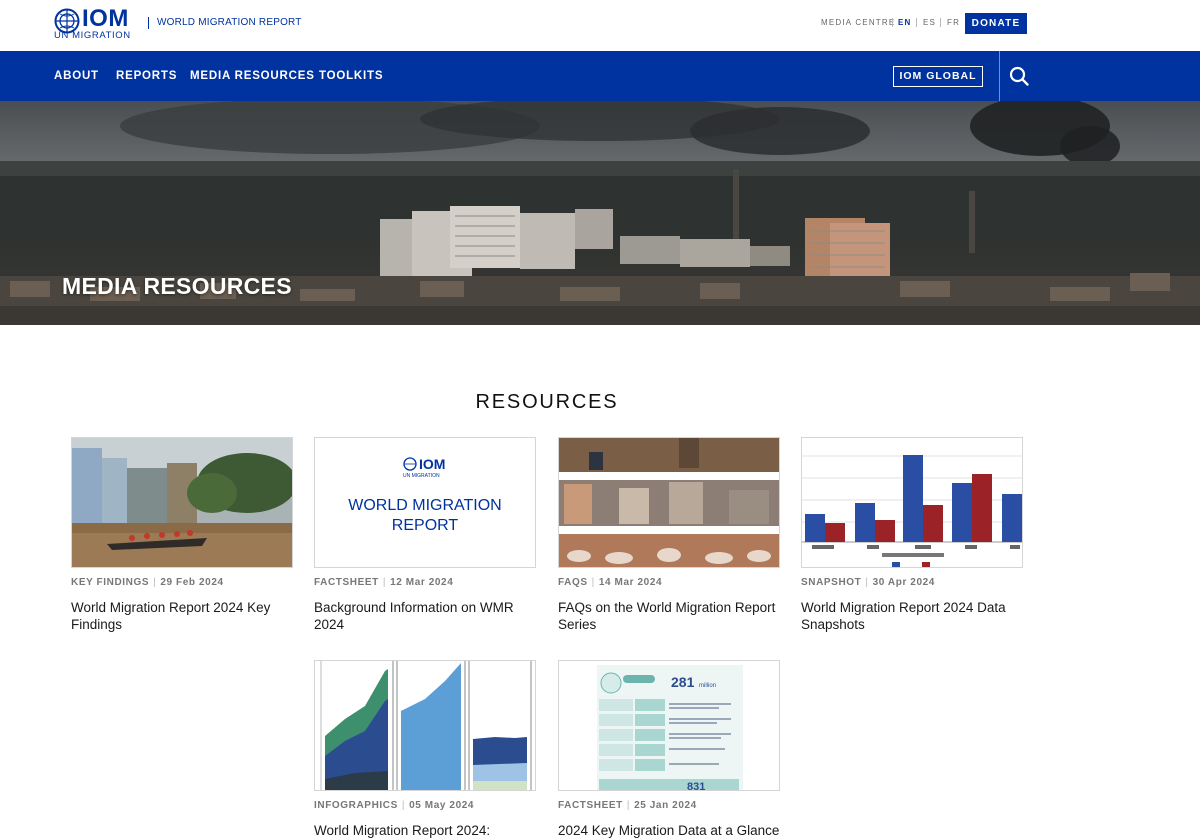 Image resolution: width=1200 pixels, height=840 pixels. Describe the element at coordinates (105, 18) in the screenshot. I see `logo-text: IOM` at that location.